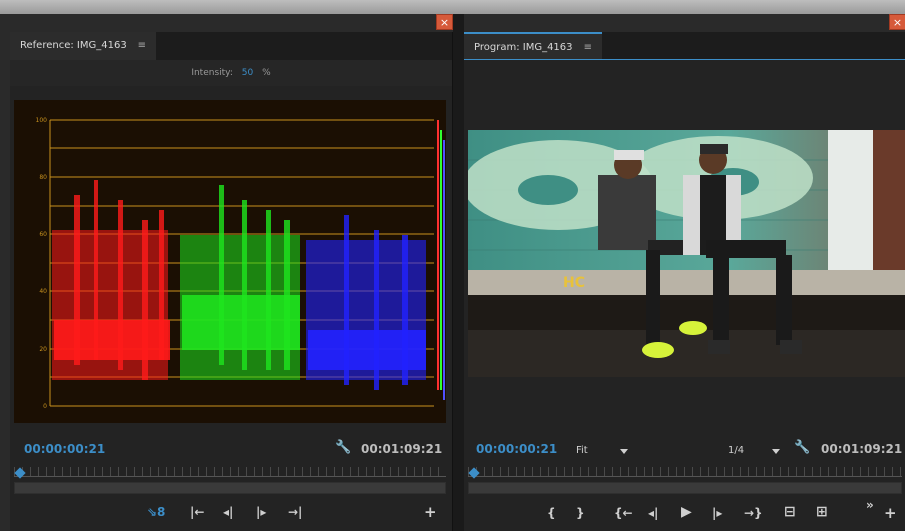  Describe the element at coordinates (686, 512) in the screenshot. I see `play-button: ▶` at that location.